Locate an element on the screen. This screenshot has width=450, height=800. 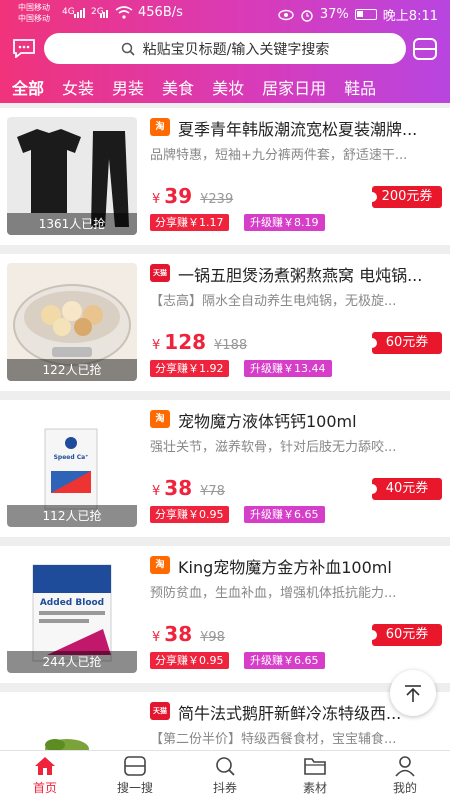
category-tabs: 全部 女装 男装 美食 美妆 居家日用 鞋品 is located at coordinates (225, 87).